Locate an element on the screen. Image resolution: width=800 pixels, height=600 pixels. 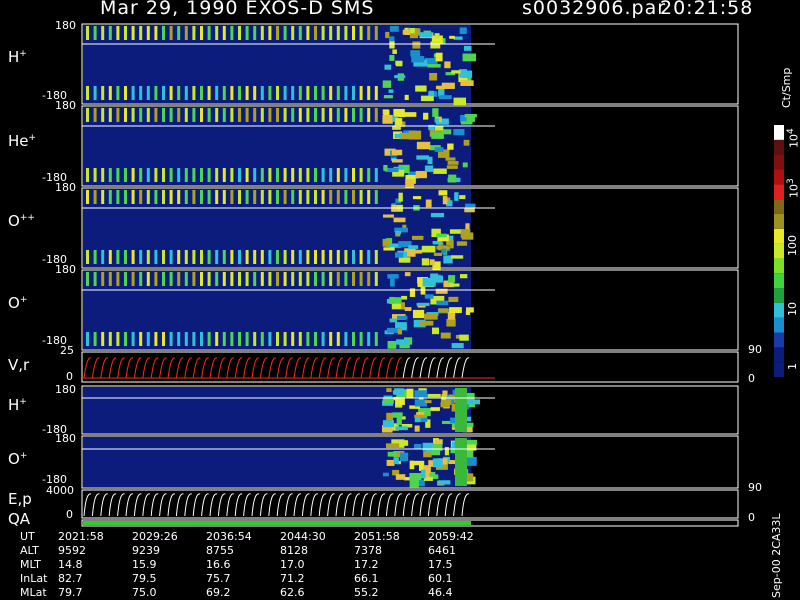
right-tick-bottom: 0 is located at coordinates (751, 378).